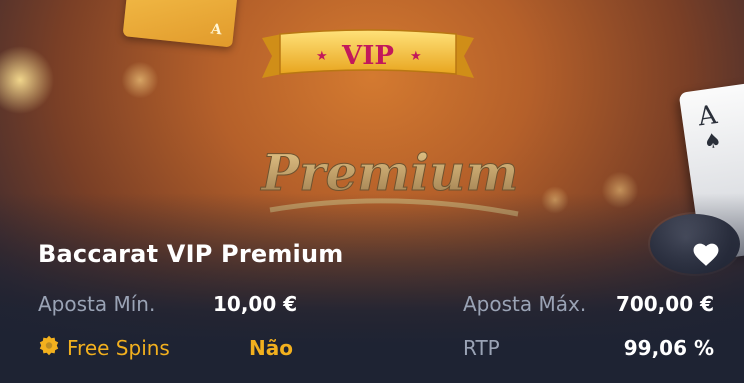 The image size is (744, 383). What do you see at coordinates (271, 348) in the screenshot?
I see `free-spins-value: Não` at bounding box center [271, 348].